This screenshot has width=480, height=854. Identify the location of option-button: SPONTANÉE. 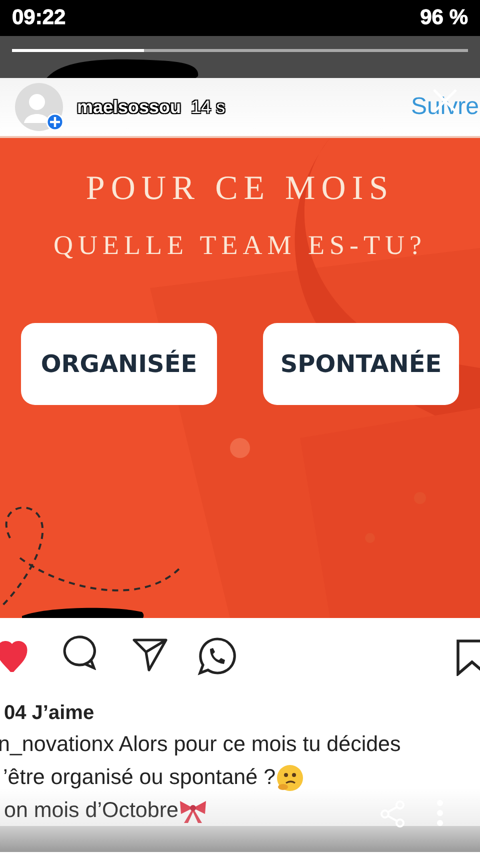
(361, 364).